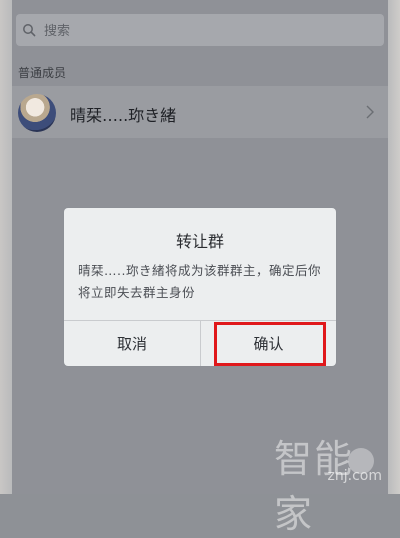 The width and height of the screenshot is (400, 538). Describe the element at coordinates (132, 343) in the screenshot. I see `cancel-button: 取消` at that location.